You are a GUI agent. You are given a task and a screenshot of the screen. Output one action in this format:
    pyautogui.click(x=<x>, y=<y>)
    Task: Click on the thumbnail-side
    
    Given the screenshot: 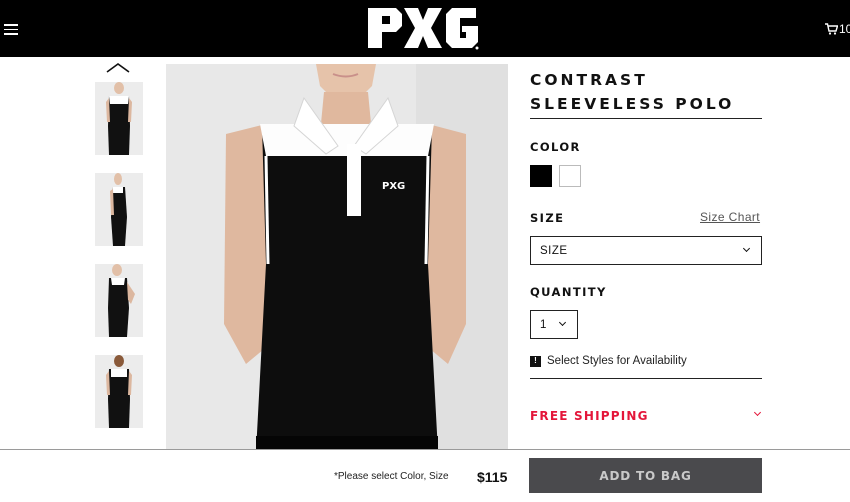 What is the action you would take?
    pyautogui.click(x=119, y=209)
    